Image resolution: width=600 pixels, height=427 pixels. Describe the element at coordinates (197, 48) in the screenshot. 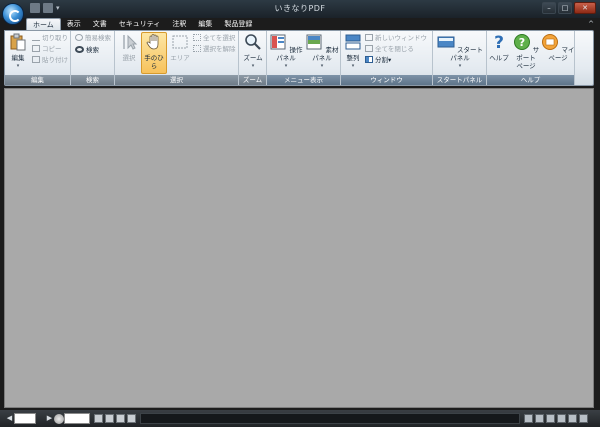

I see `deselect-icon` at that location.